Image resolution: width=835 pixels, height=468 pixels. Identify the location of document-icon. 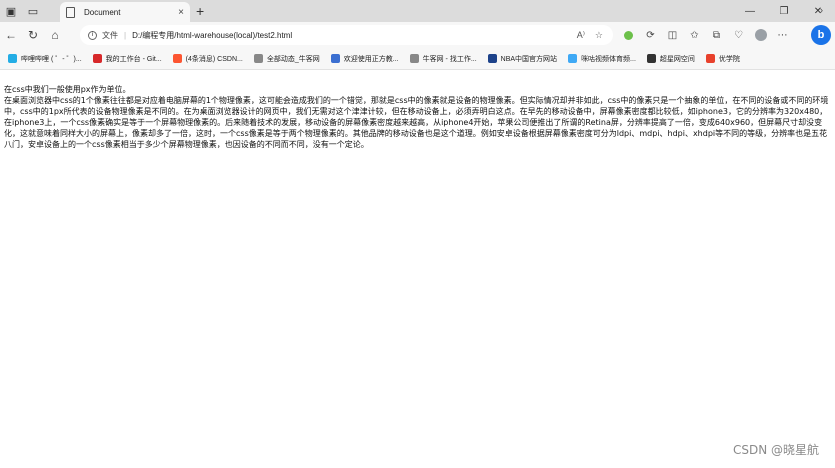
(70, 12).